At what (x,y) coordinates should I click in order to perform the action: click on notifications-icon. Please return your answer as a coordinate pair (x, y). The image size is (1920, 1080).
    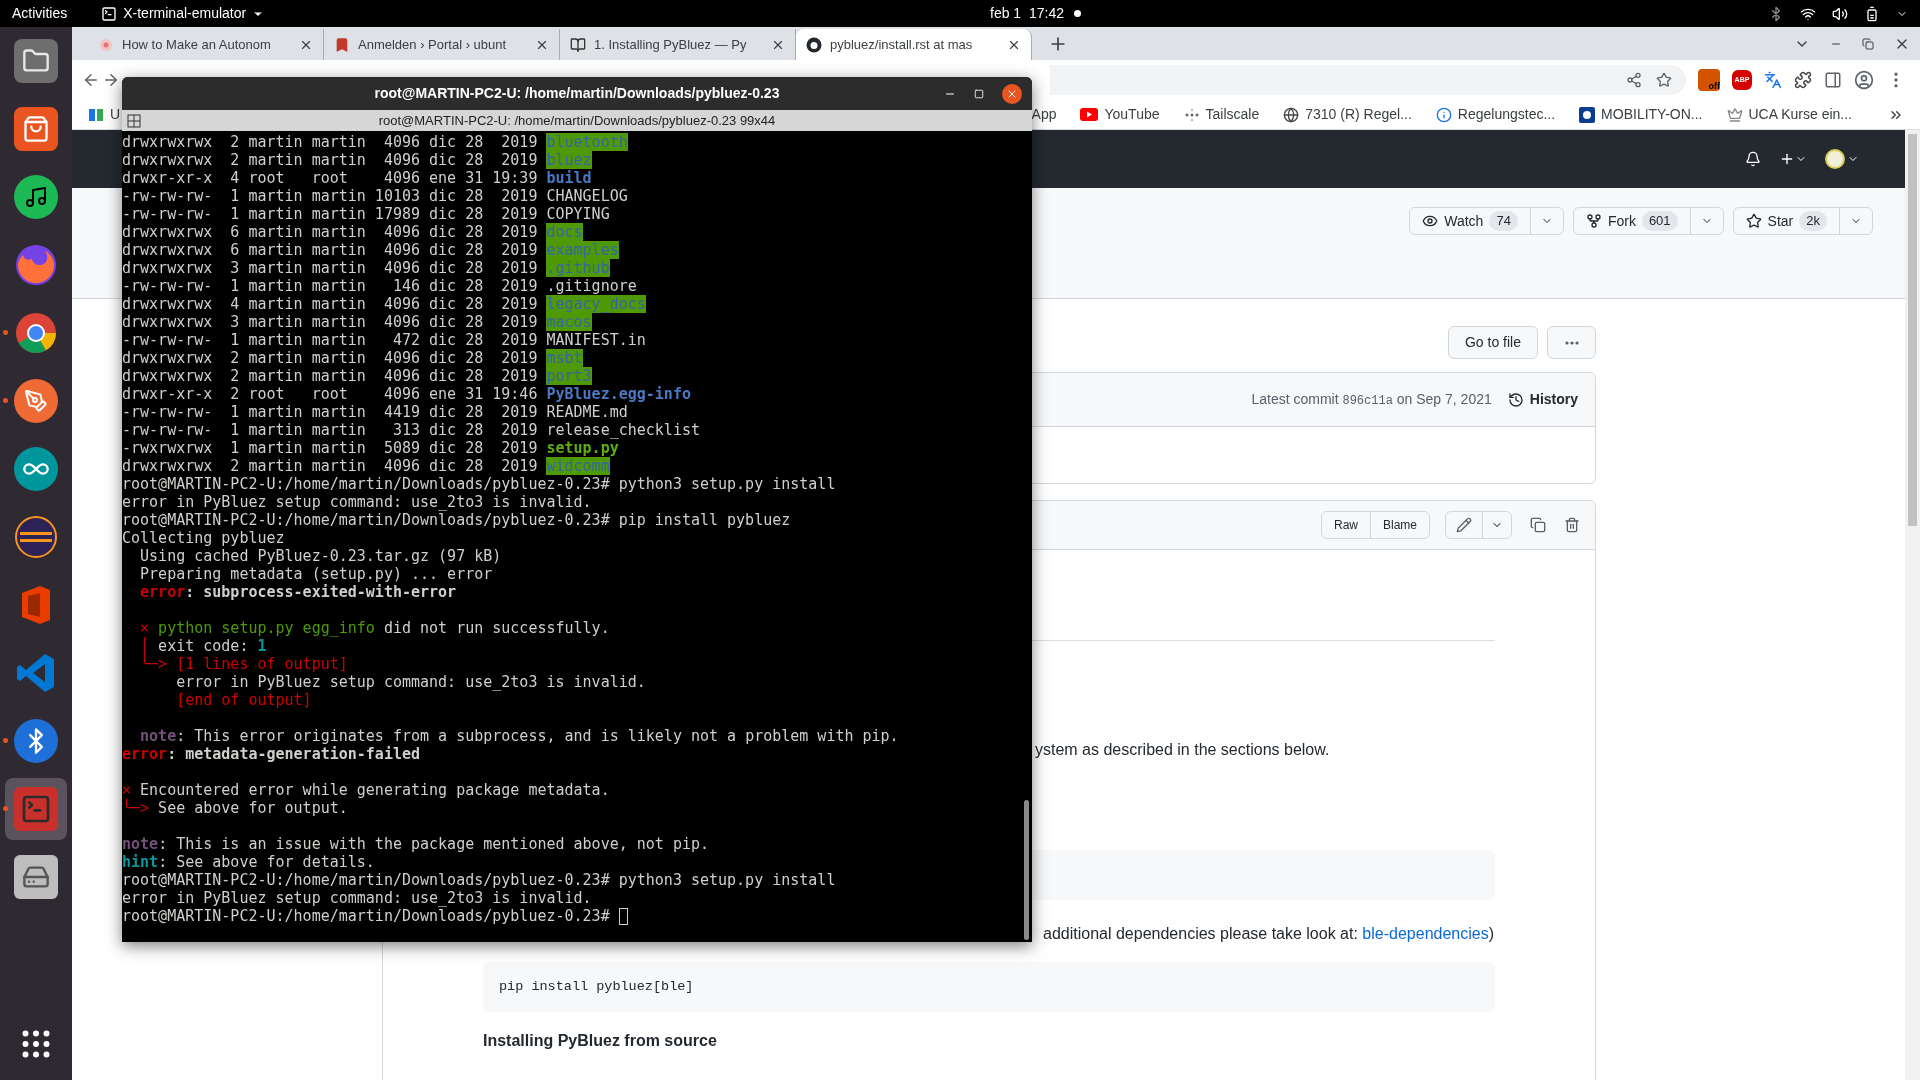
    Looking at the image, I should click on (1753, 159).